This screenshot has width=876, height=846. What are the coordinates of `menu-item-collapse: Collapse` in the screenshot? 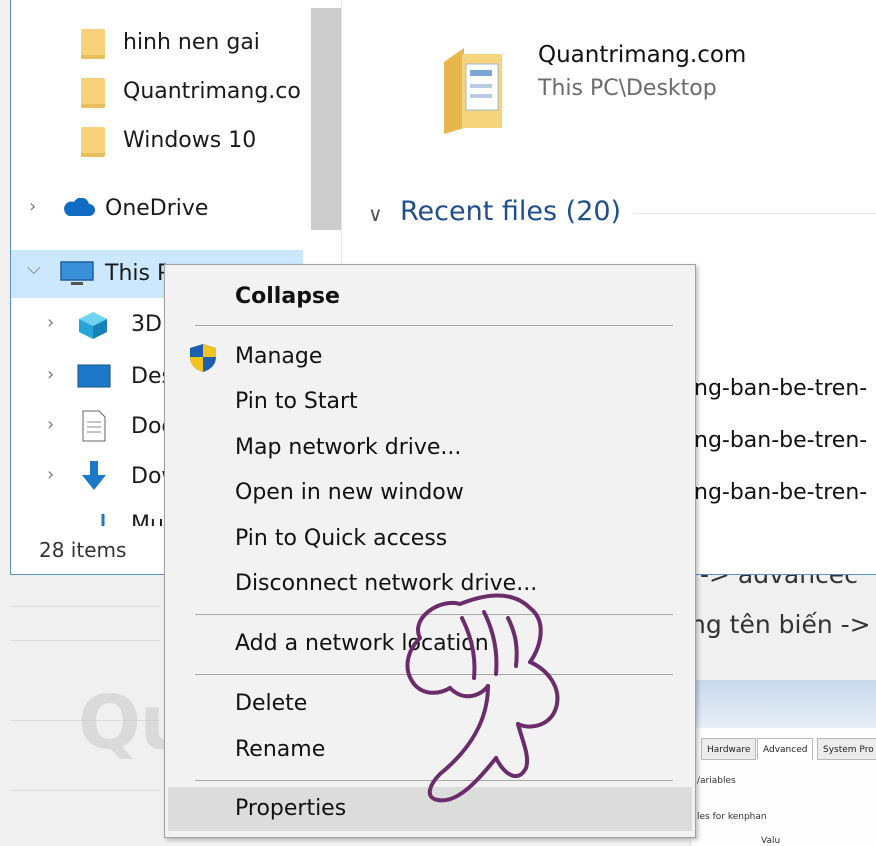 It's located at (430, 297).